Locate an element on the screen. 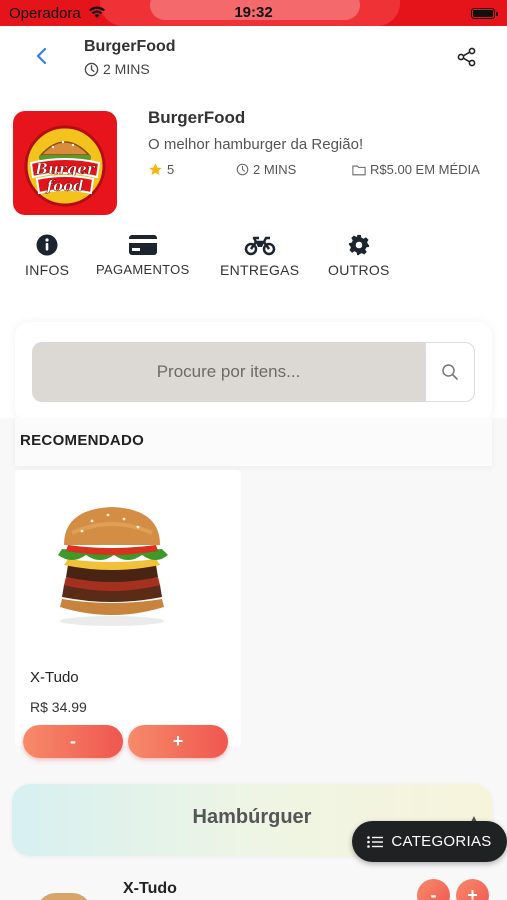 The image size is (507, 900). delivery-time-value: 2 MINS is located at coordinates (275, 169).